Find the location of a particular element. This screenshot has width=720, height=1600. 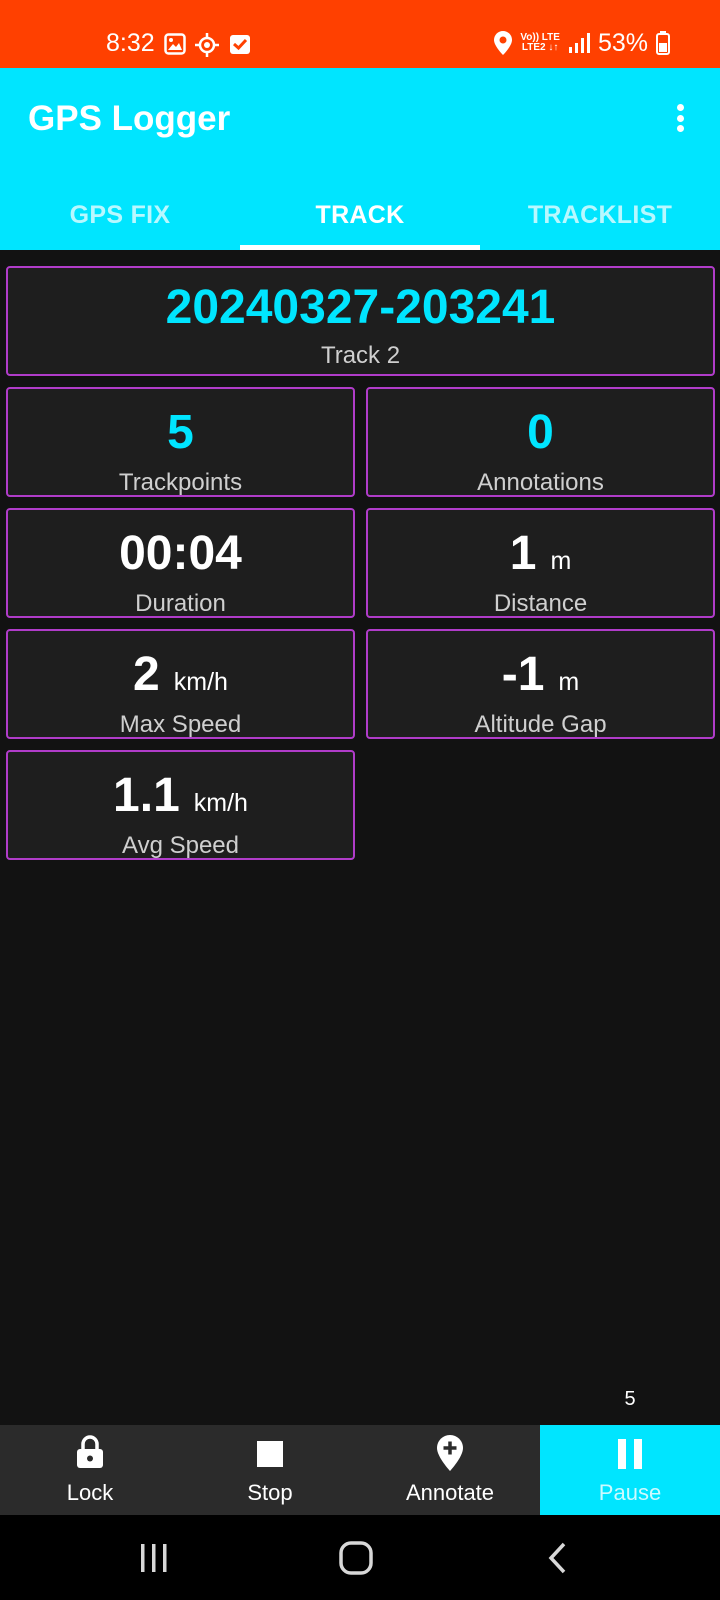

avg-speed-value: 1.1 is located at coordinates (146, 795).